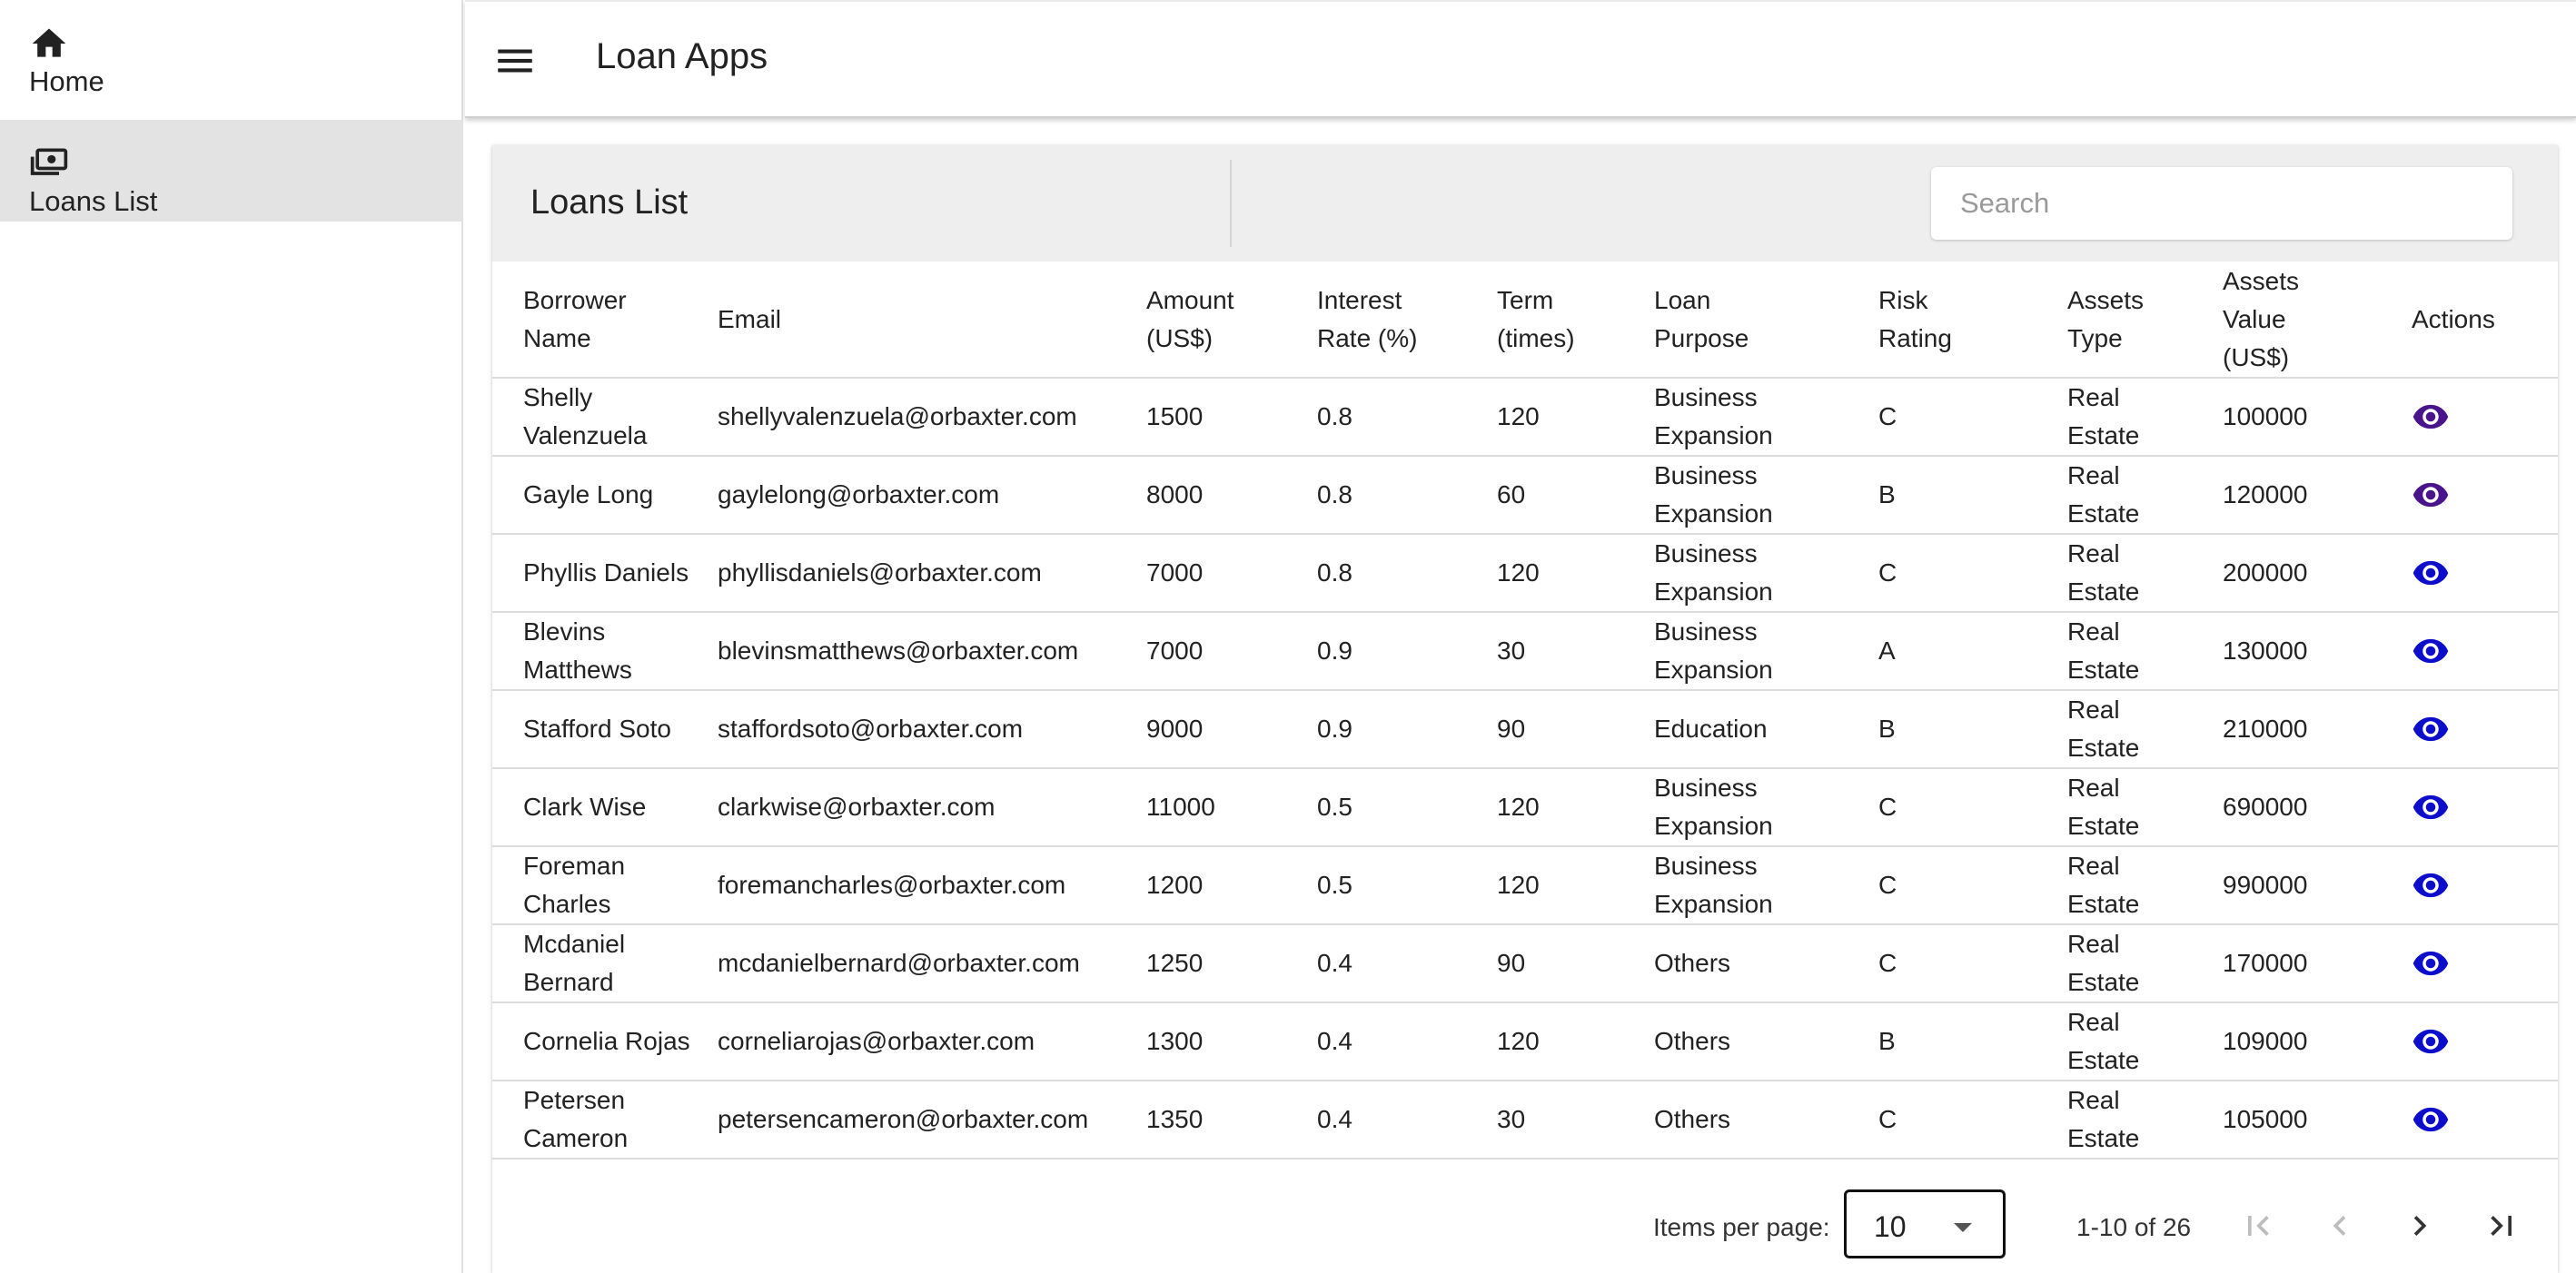 Image resolution: width=2576 pixels, height=1273 pixels. What do you see at coordinates (1963, 1227) in the screenshot?
I see `caret-down-icon` at bounding box center [1963, 1227].